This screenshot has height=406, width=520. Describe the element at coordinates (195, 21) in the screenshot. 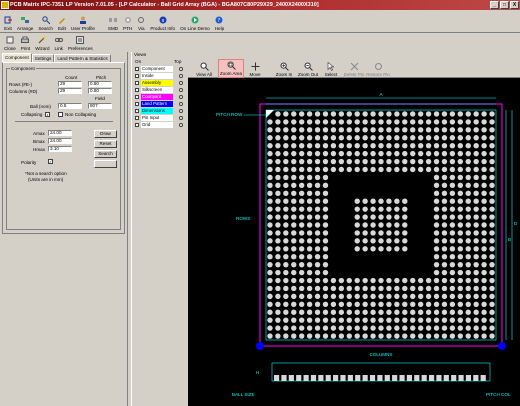

I see `toolbar-on-line-demo-button: On Line Demo` at that location.